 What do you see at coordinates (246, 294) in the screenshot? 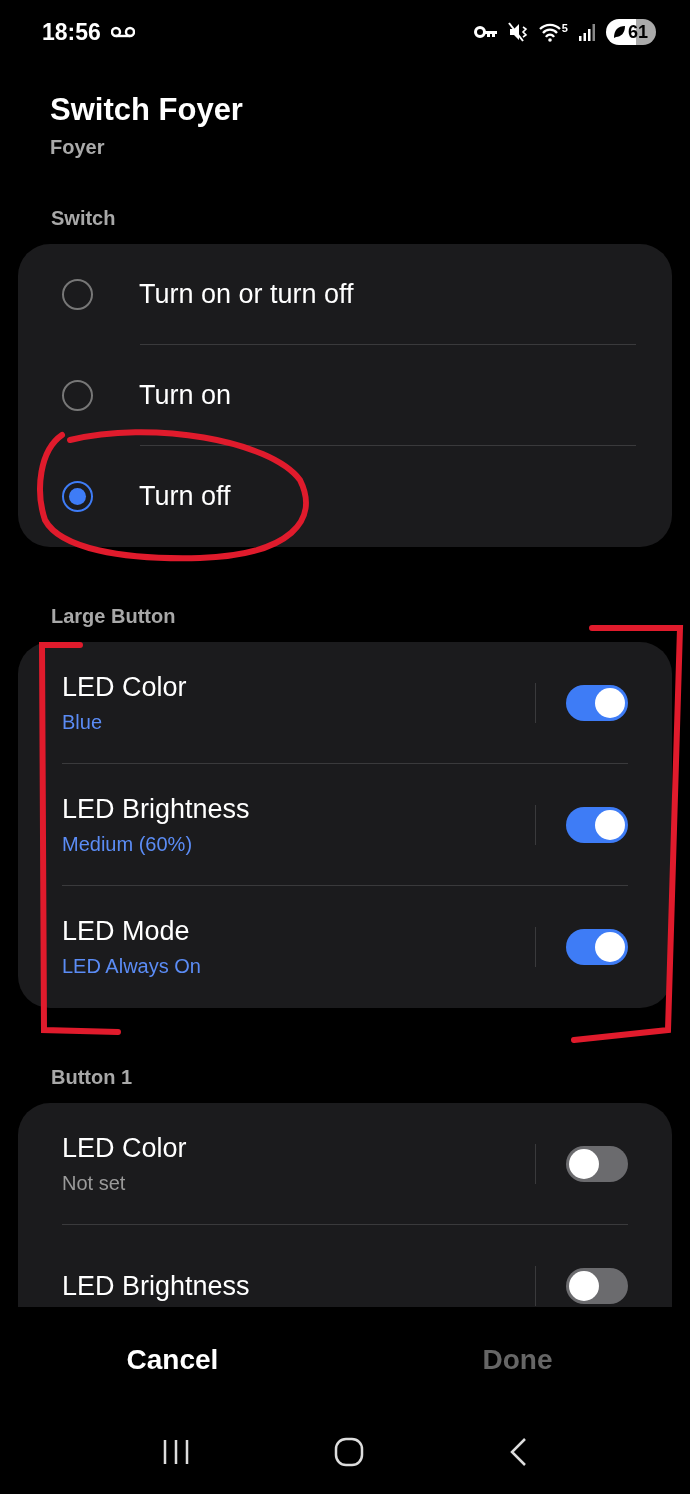
I see `option-label: Turn on or turn off` at bounding box center [246, 294].